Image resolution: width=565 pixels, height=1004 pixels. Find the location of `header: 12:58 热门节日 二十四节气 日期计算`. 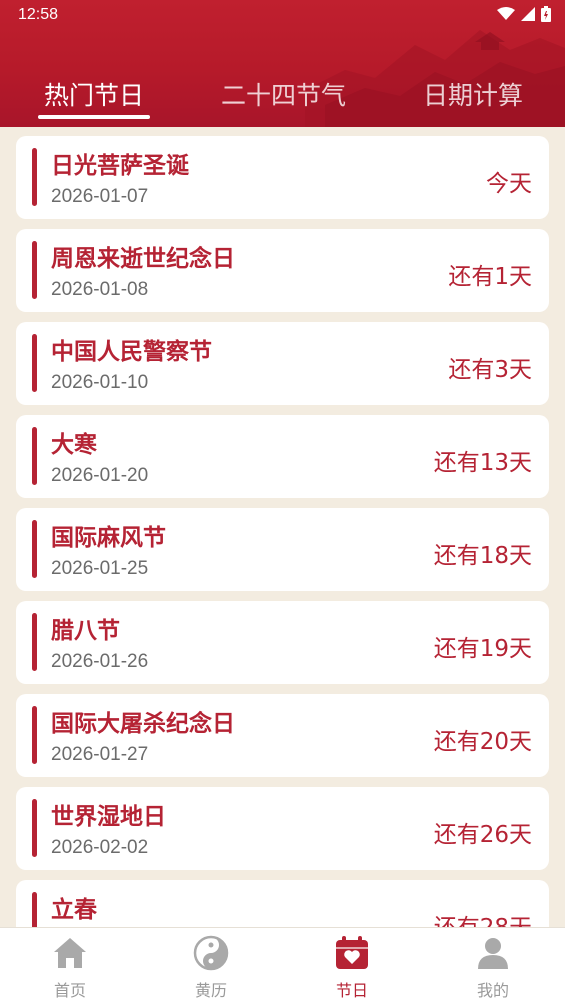

header: 12:58 热门节日 二十四节气 日期计算 is located at coordinates (282, 63).